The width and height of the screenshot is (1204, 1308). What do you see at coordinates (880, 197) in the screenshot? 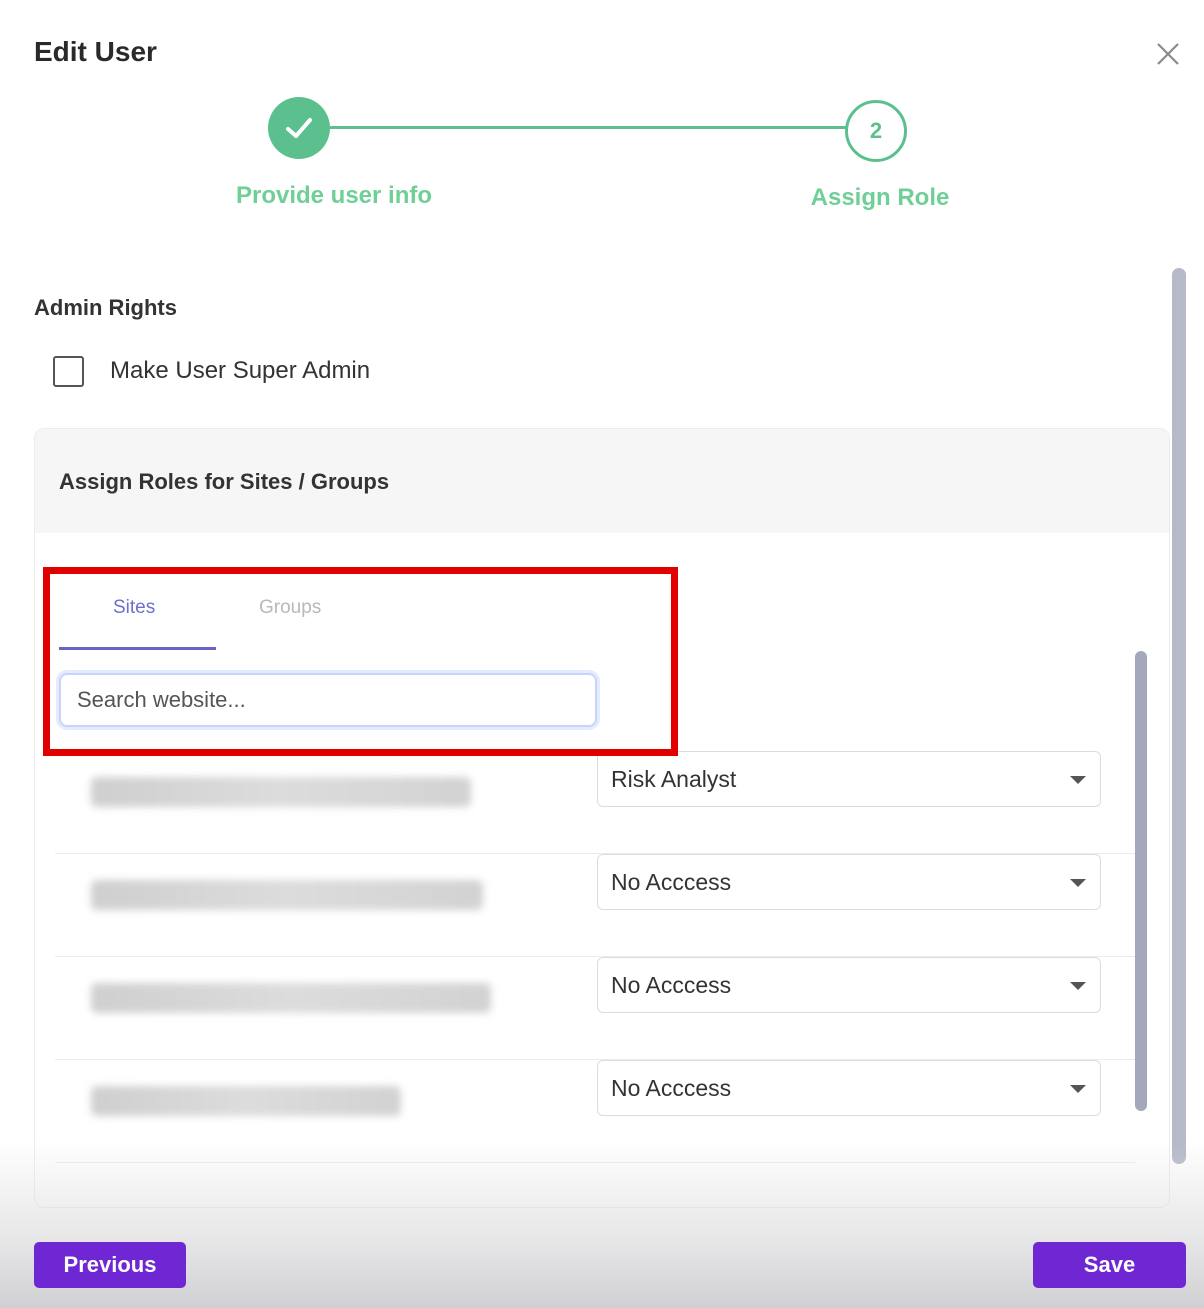
I see `step-2-label: Assign Role` at bounding box center [880, 197].